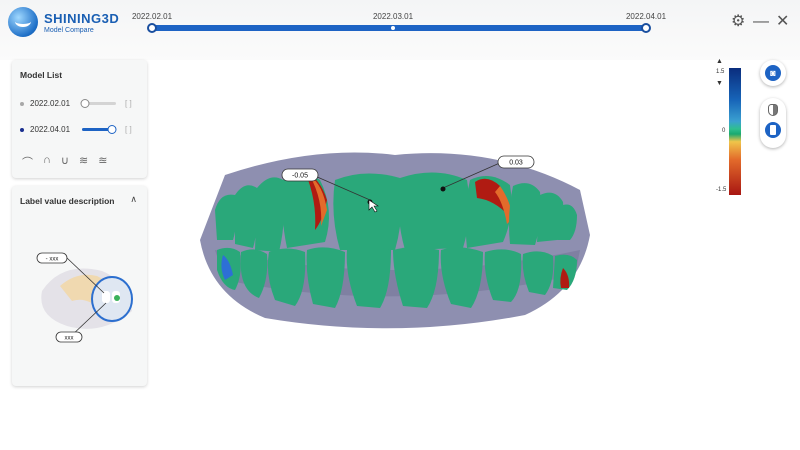  I want to click on left-view-icon: ≋, so click(83, 162).